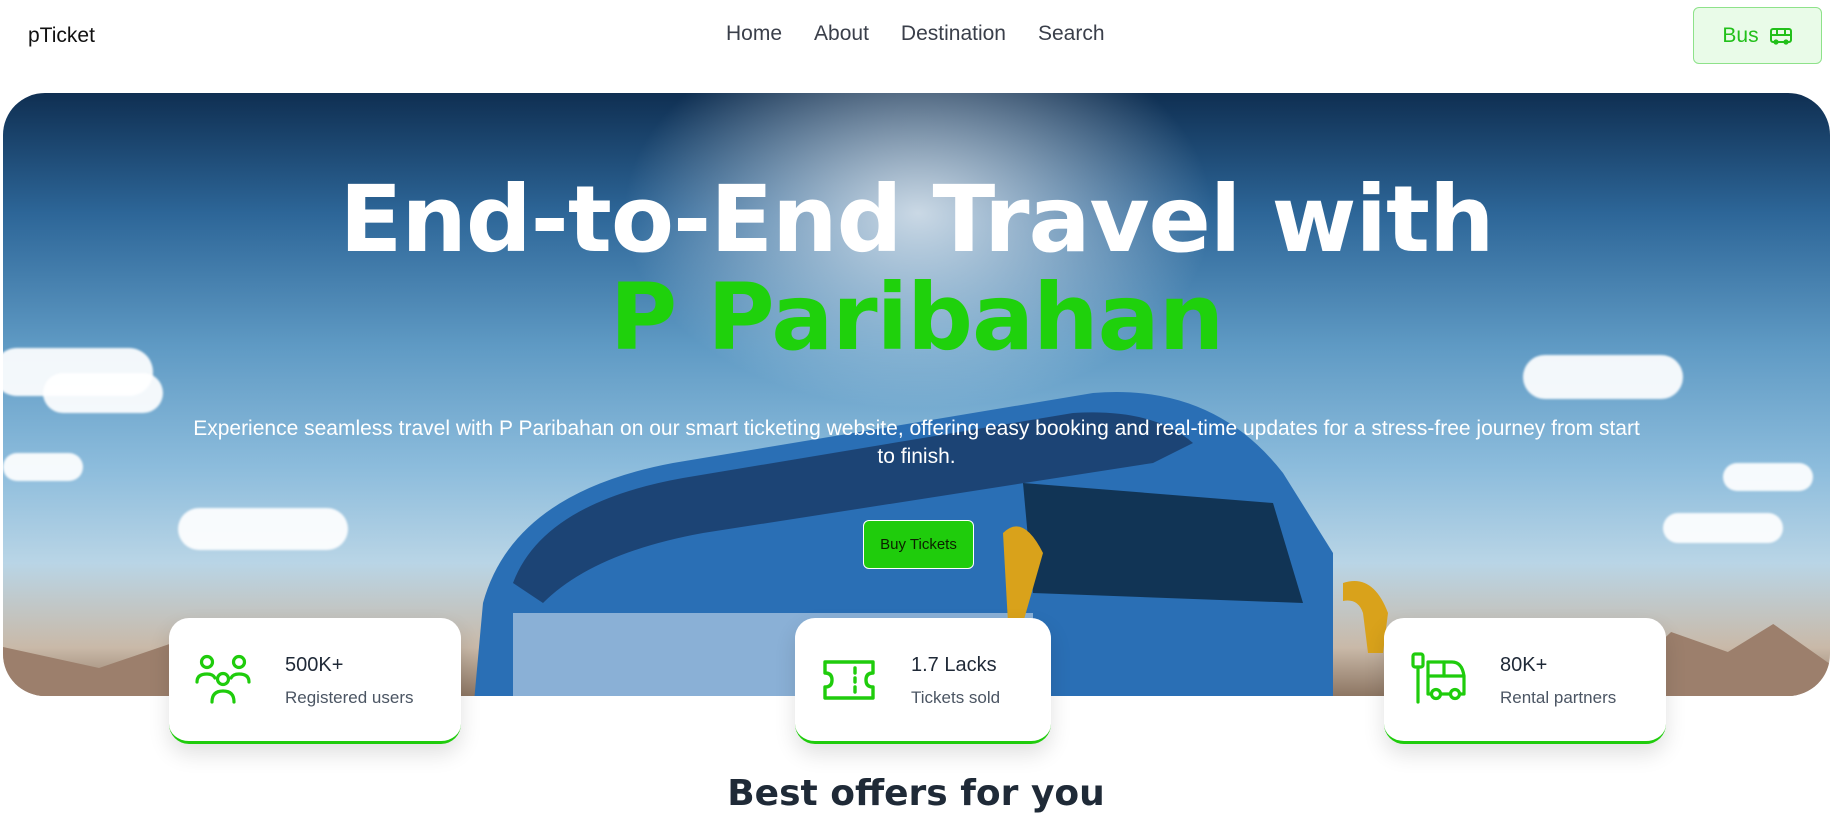 This screenshot has width=1832, height=815. I want to click on stat-value: 80K+, so click(1524, 665).